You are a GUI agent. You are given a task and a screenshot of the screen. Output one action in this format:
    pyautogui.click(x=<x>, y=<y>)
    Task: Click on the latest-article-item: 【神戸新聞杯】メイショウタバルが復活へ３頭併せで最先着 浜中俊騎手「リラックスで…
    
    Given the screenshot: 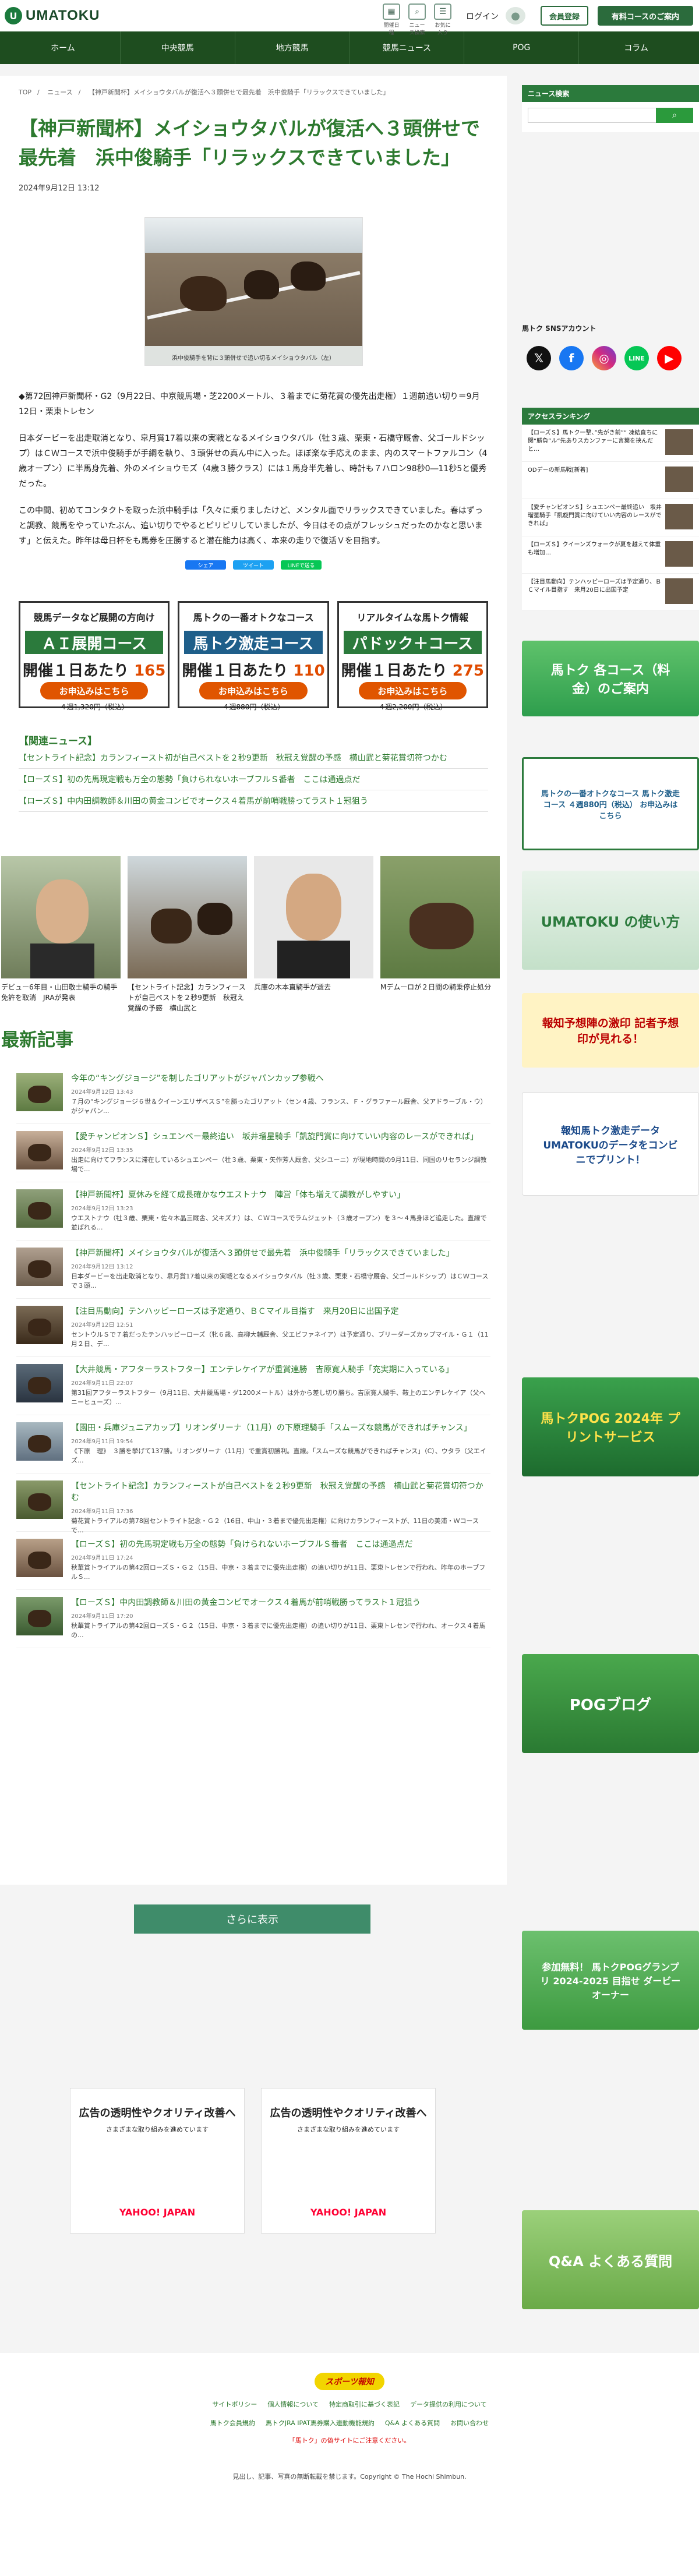 What is the action you would take?
    pyautogui.click(x=253, y=1270)
    